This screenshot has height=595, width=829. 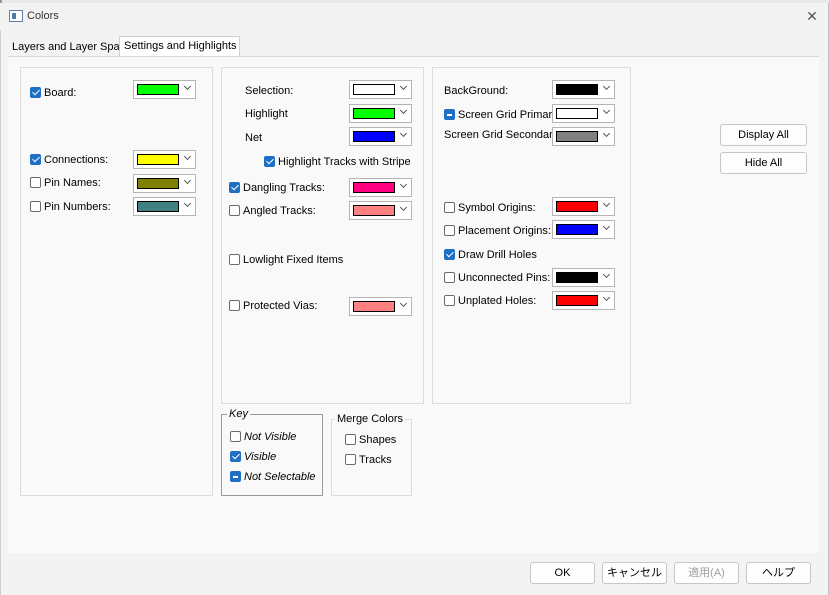 I want to click on pin-names-color-combo, so click(x=164, y=183).